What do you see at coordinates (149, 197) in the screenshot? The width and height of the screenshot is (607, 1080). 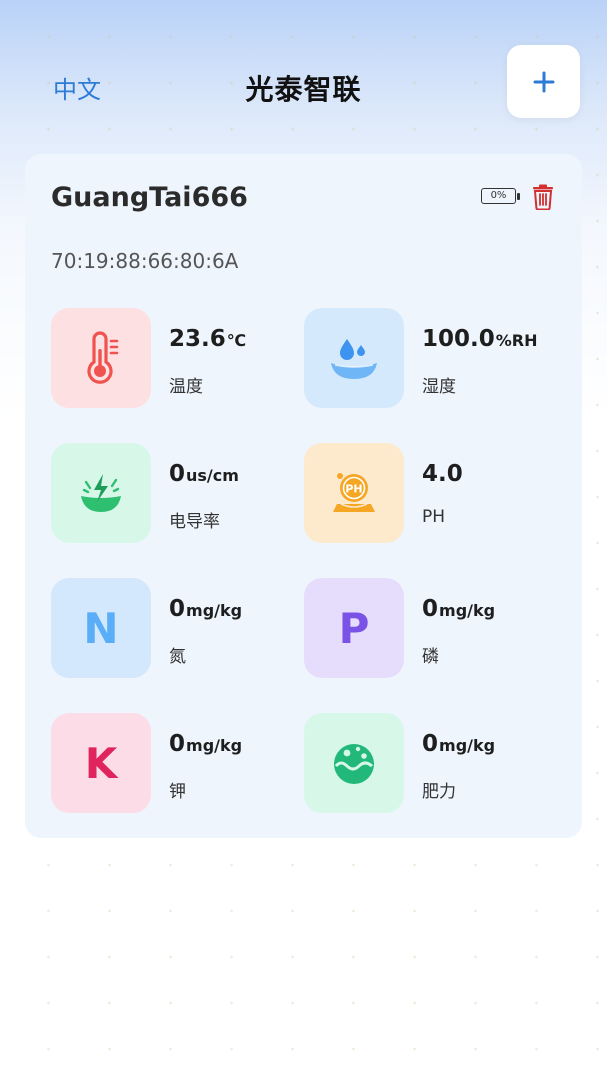 I see `device-name: GuangTai666` at bounding box center [149, 197].